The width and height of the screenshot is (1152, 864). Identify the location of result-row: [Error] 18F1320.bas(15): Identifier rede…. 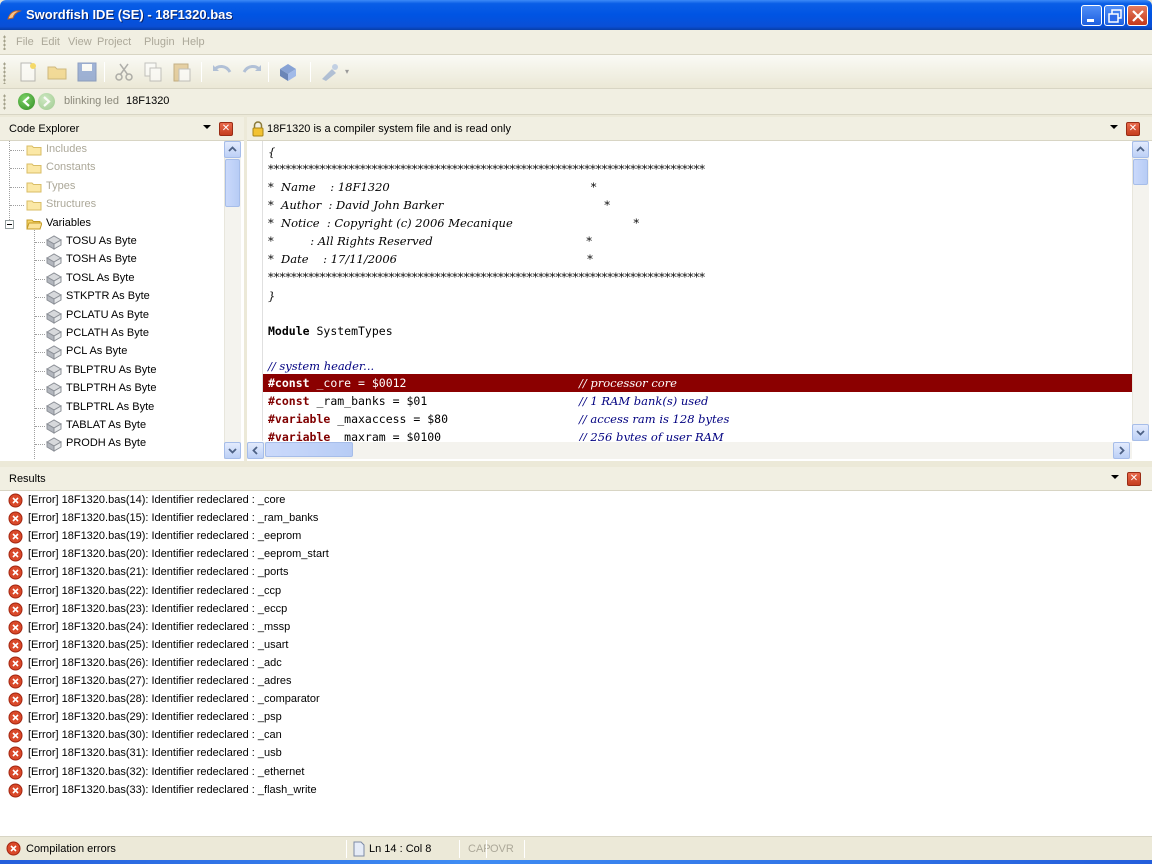
(573, 519).